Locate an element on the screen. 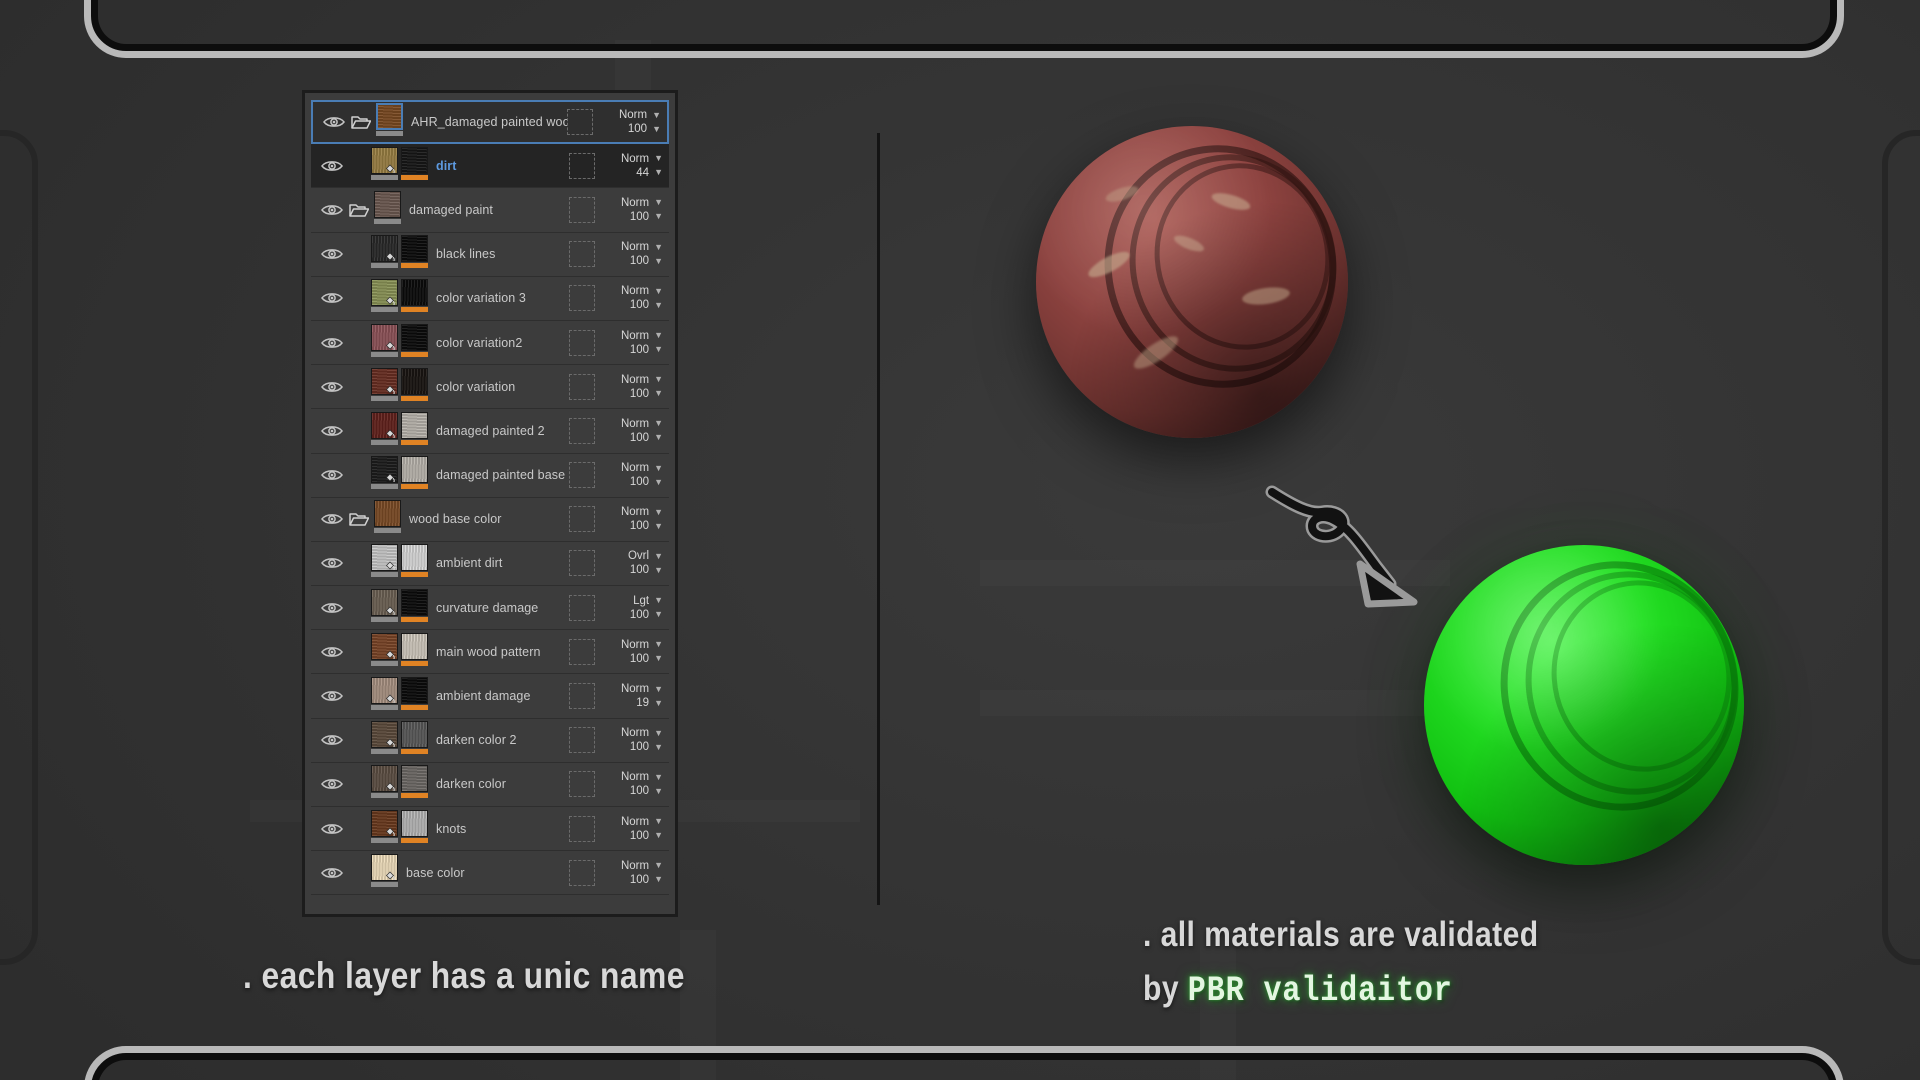 Image resolution: width=1920 pixels, height=1080 pixels. blend-mode-dropdown: Ovrl ▼ is located at coordinates (645, 556).